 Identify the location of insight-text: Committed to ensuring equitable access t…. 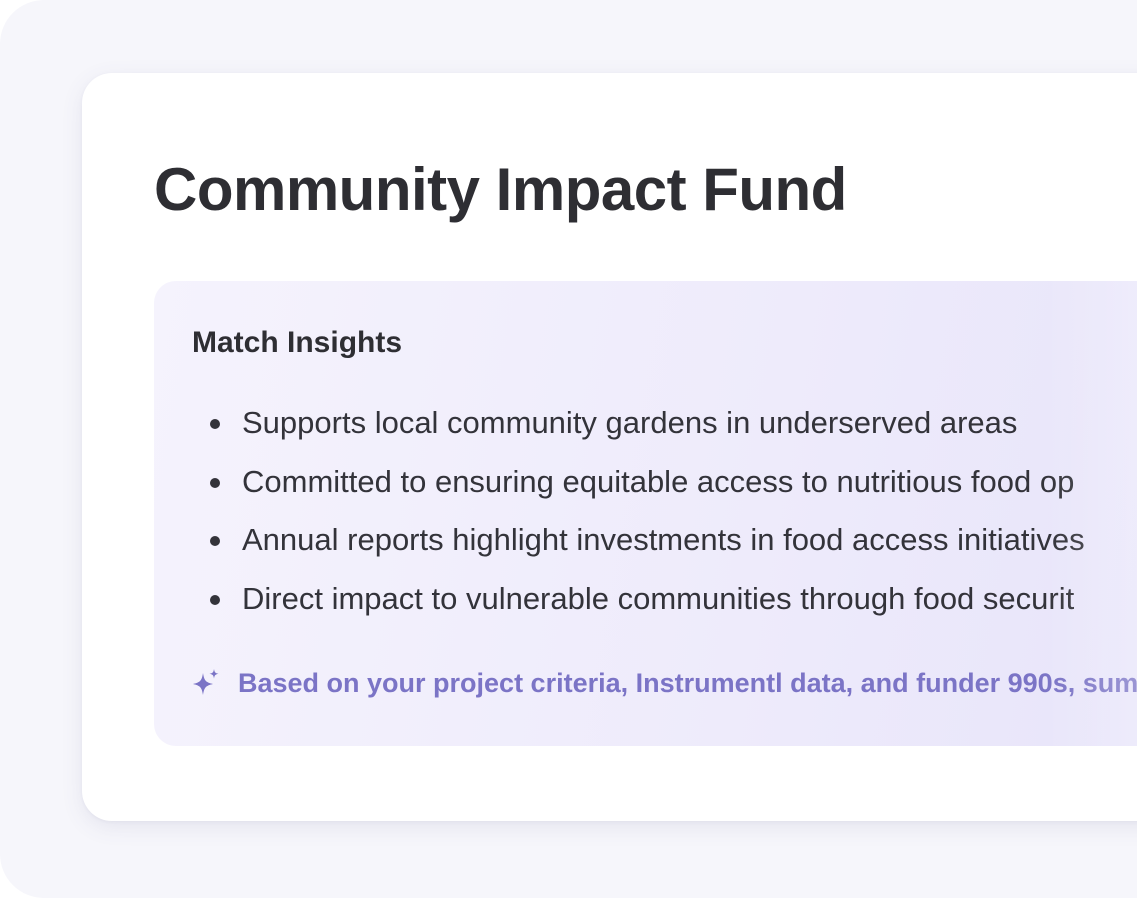
(658, 481).